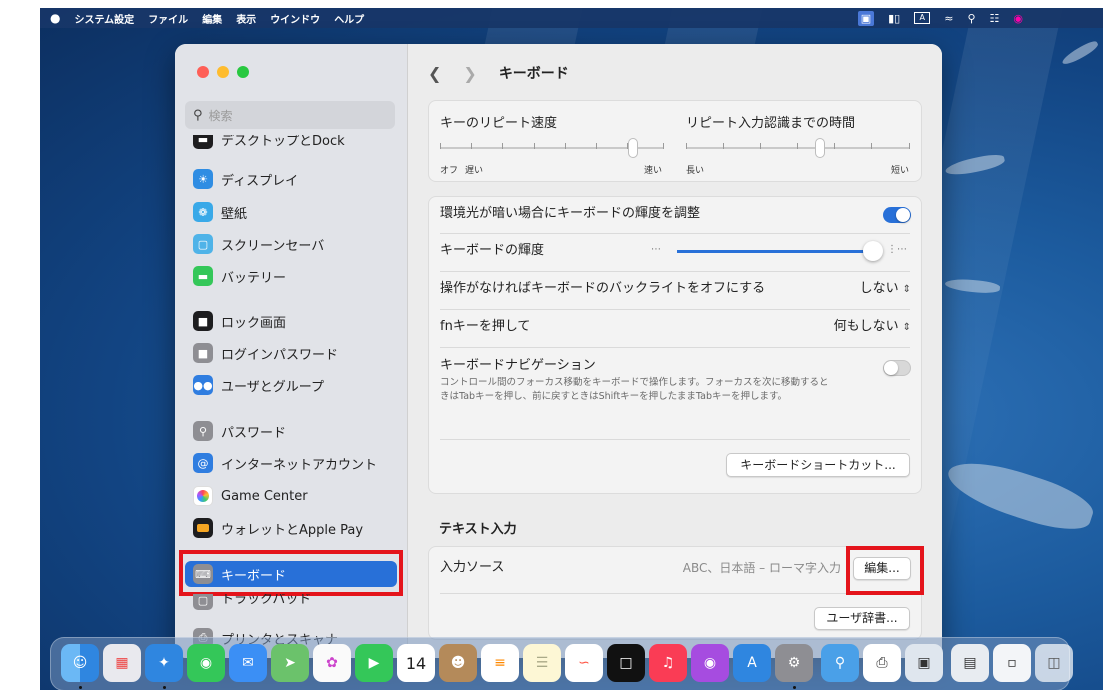  I want to click on photos-icon: ✿, so click(332, 663).